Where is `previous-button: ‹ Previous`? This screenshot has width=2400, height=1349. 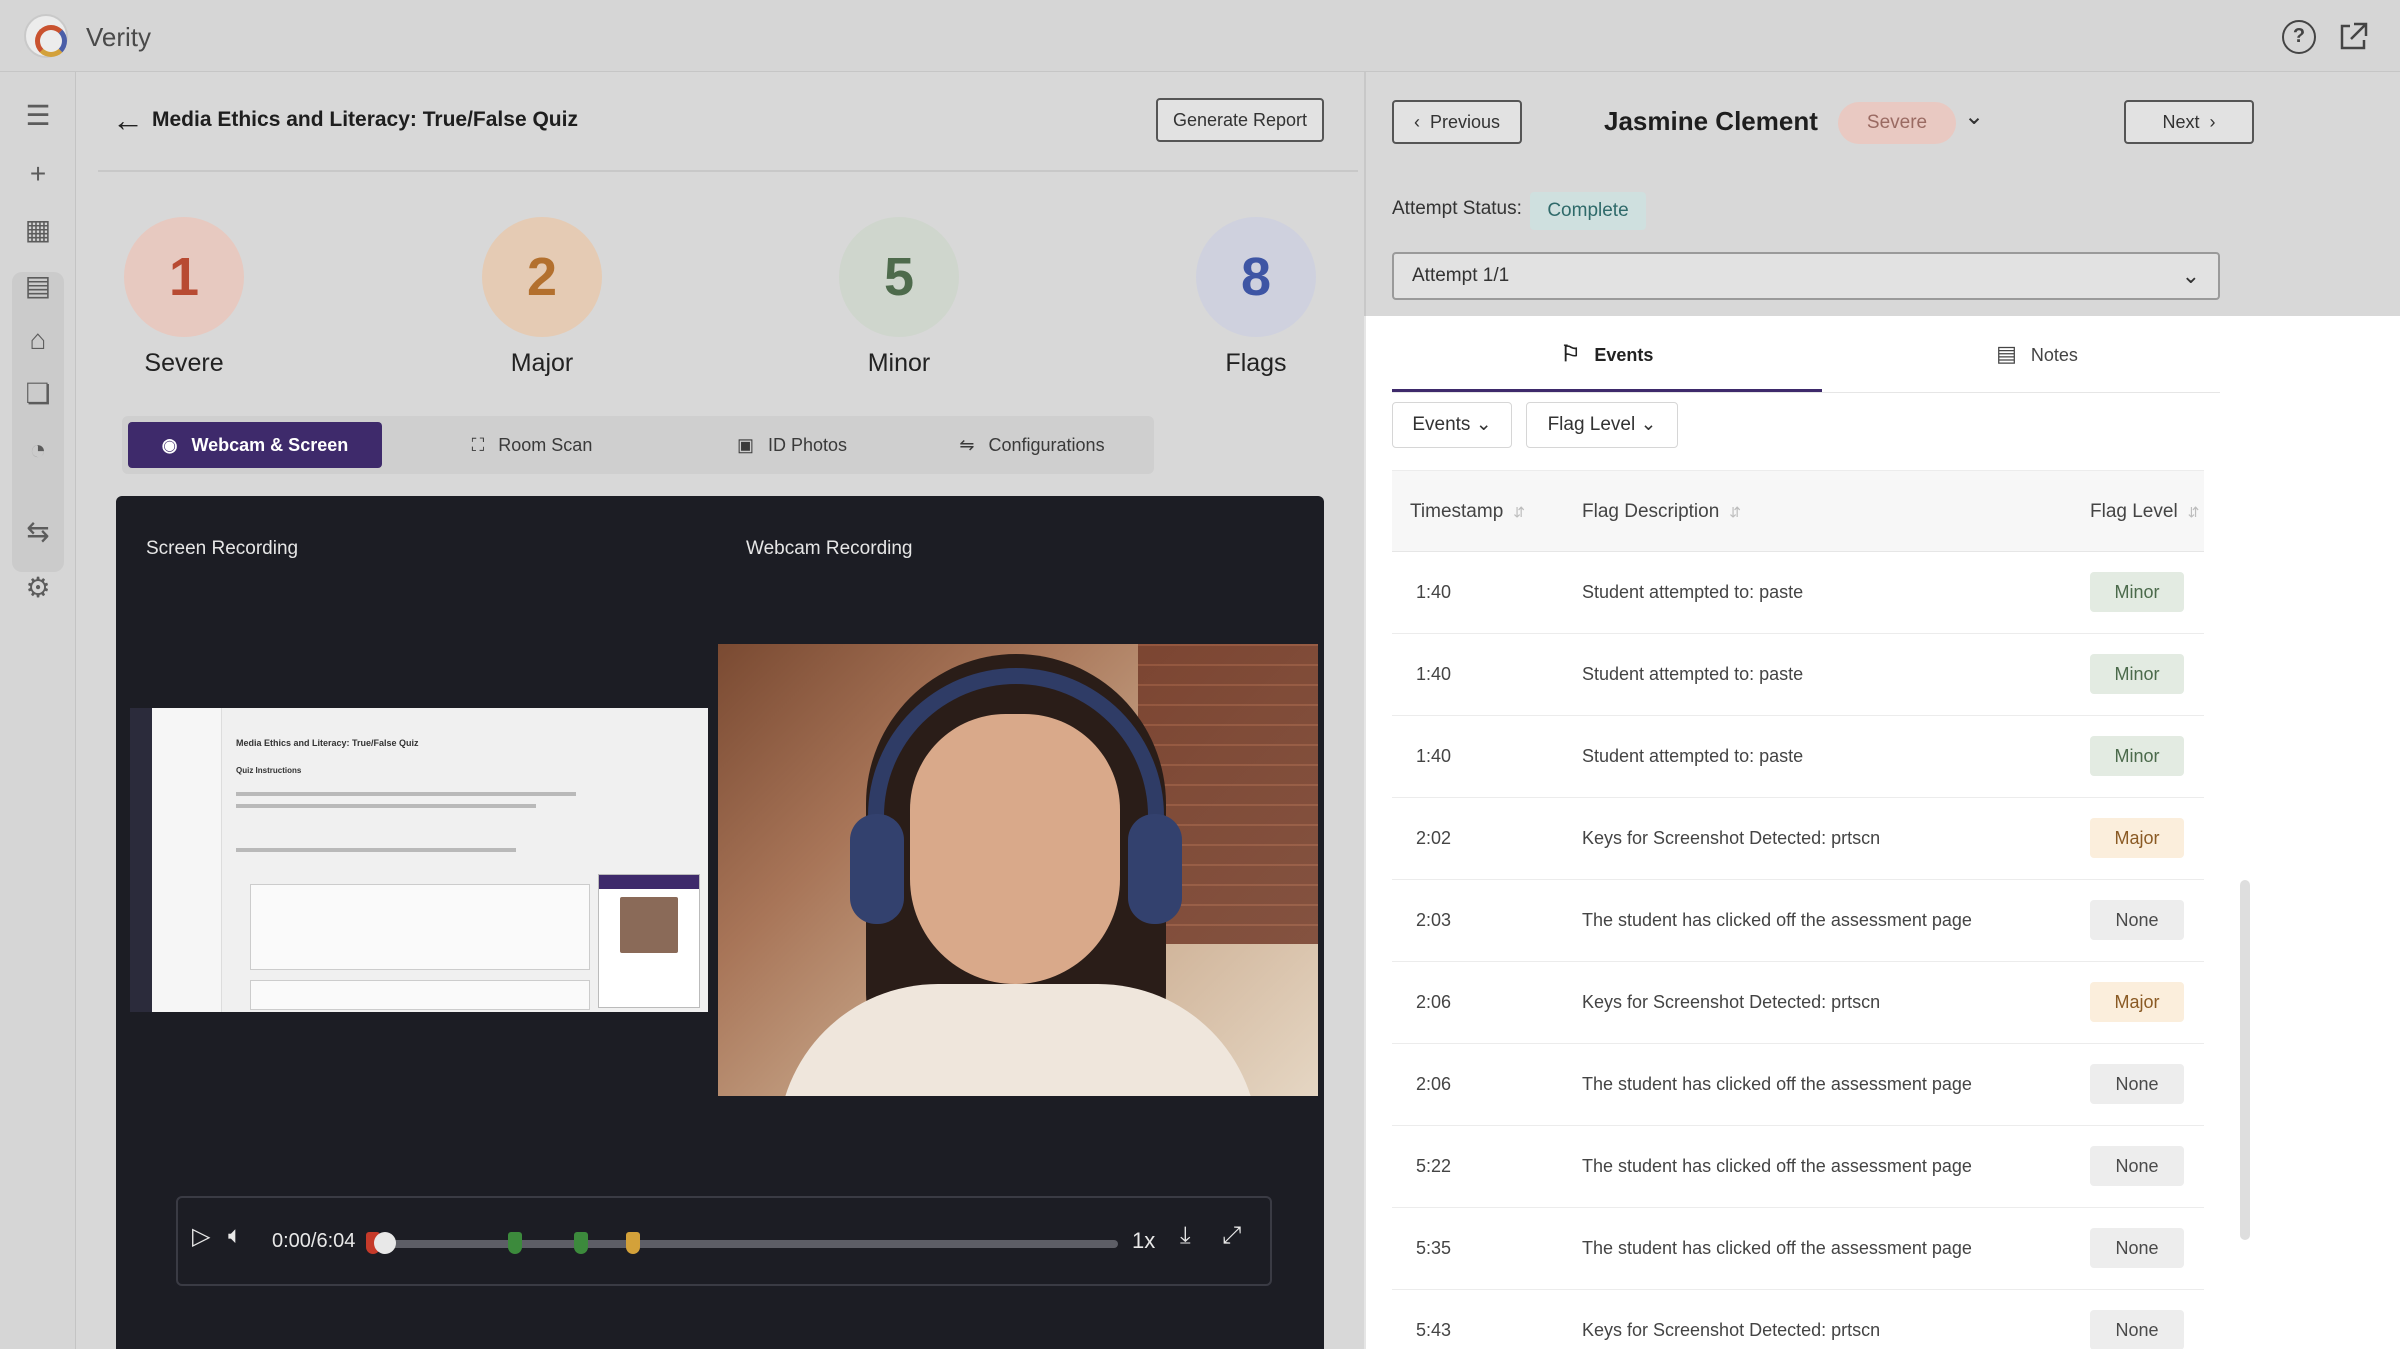
previous-button: ‹ Previous is located at coordinates (1457, 122).